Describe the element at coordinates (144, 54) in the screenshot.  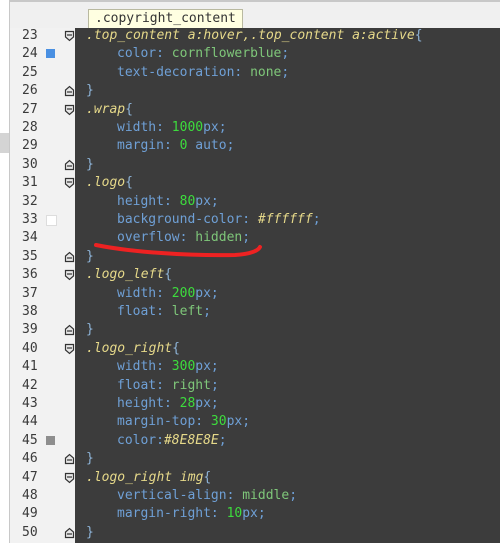
I see `token-prop: color:` at that location.